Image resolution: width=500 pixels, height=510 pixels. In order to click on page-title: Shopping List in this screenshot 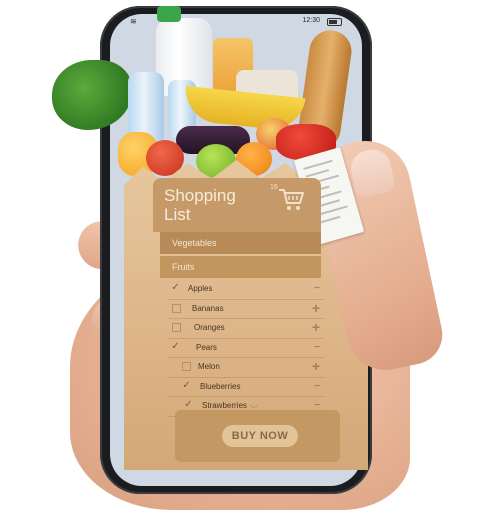, I will do `click(219, 205)`.